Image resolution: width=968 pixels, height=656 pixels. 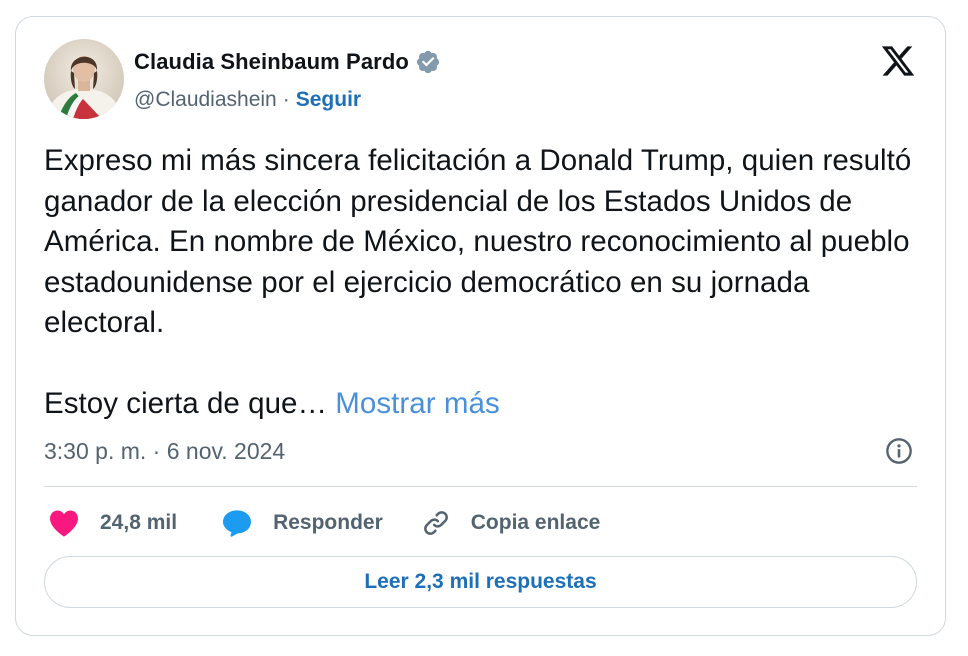 What do you see at coordinates (64, 523) in the screenshot?
I see `heart-icon` at bounding box center [64, 523].